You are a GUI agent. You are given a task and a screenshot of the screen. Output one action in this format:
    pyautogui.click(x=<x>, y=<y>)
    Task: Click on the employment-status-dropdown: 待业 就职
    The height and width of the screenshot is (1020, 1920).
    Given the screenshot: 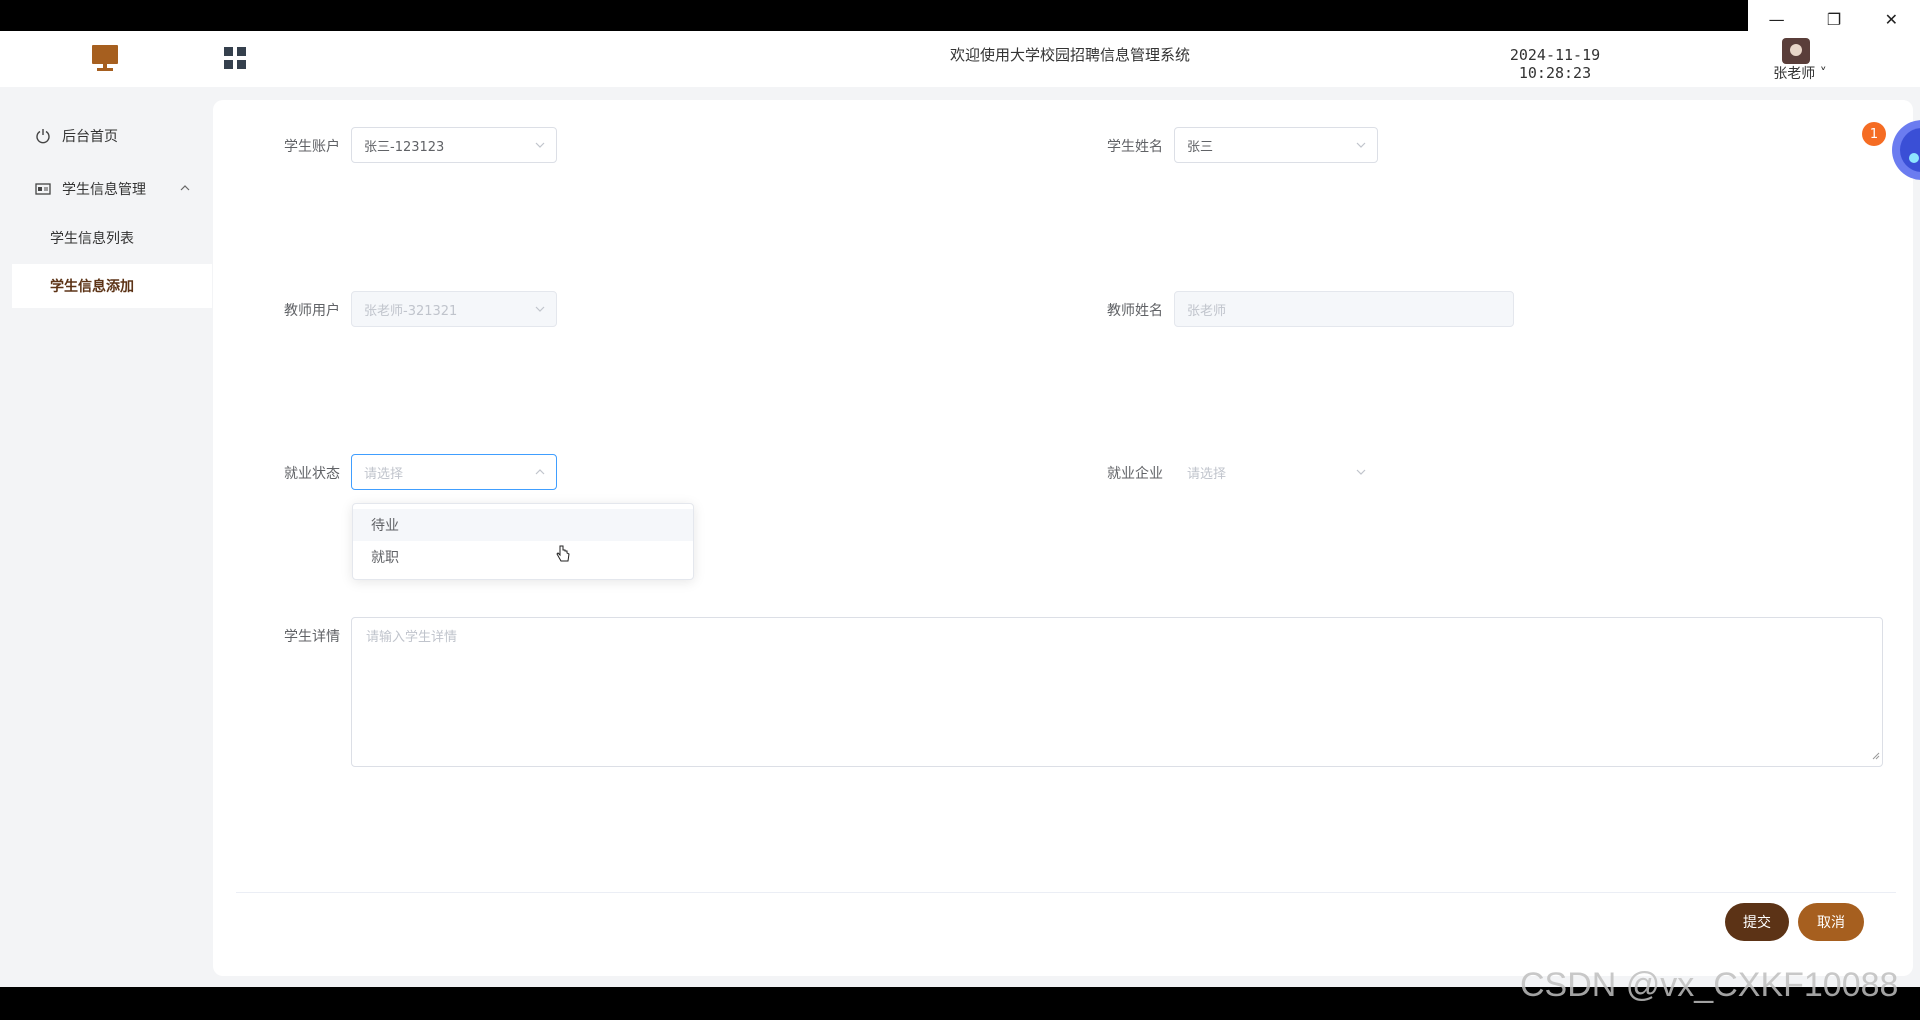 What is the action you would take?
    pyautogui.click(x=523, y=541)
    